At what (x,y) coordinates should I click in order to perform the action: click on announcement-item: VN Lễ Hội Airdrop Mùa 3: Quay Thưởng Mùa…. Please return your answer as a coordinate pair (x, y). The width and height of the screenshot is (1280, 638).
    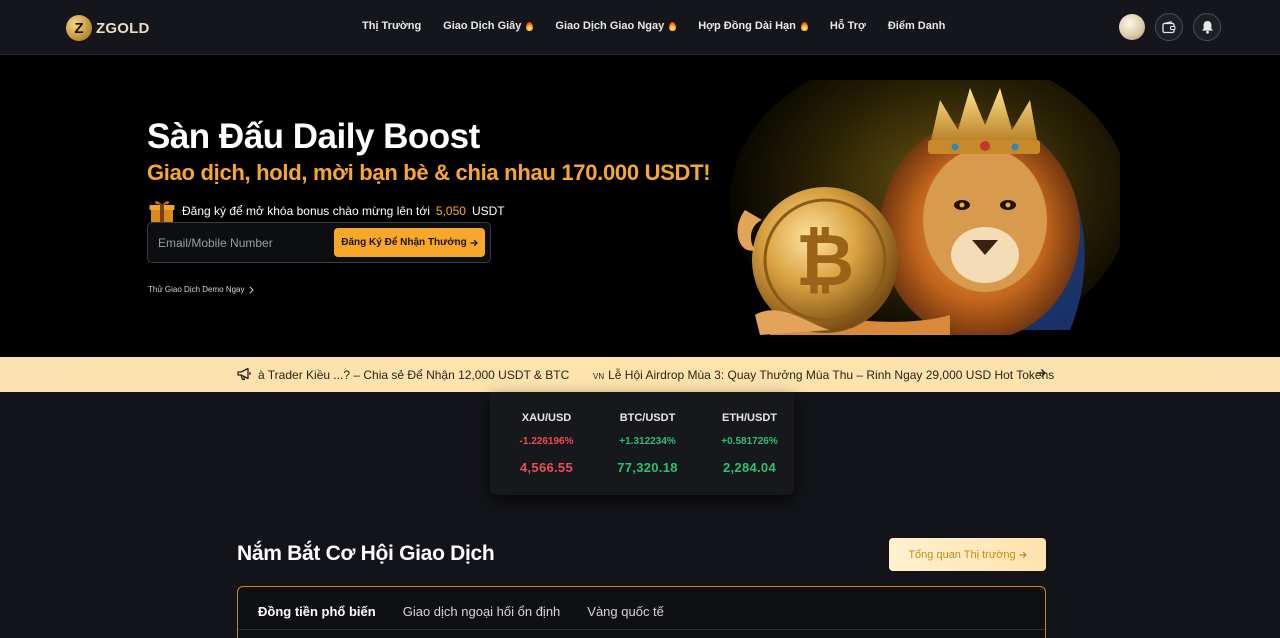
    Looking at the image, I should click on (823, 375).